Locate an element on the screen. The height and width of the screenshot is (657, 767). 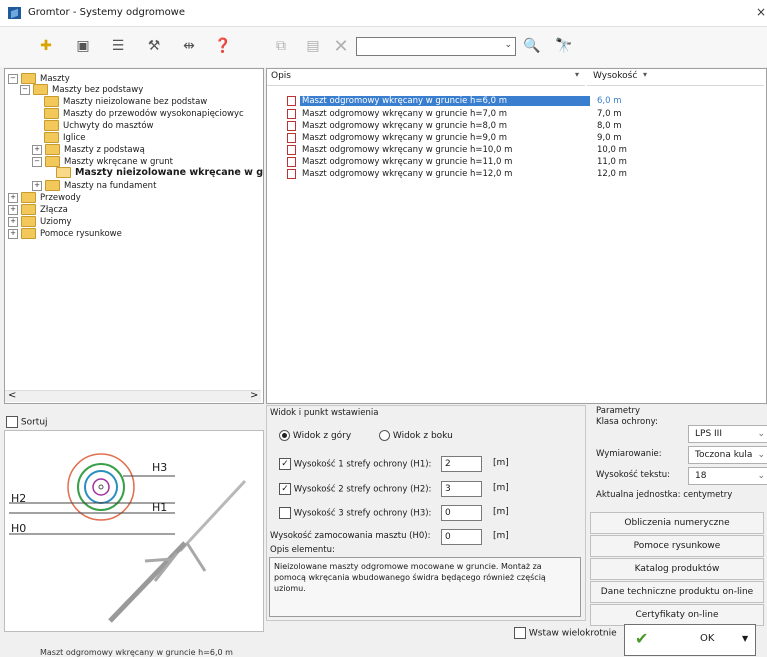
app-icon is located at coordinates (14, 13).